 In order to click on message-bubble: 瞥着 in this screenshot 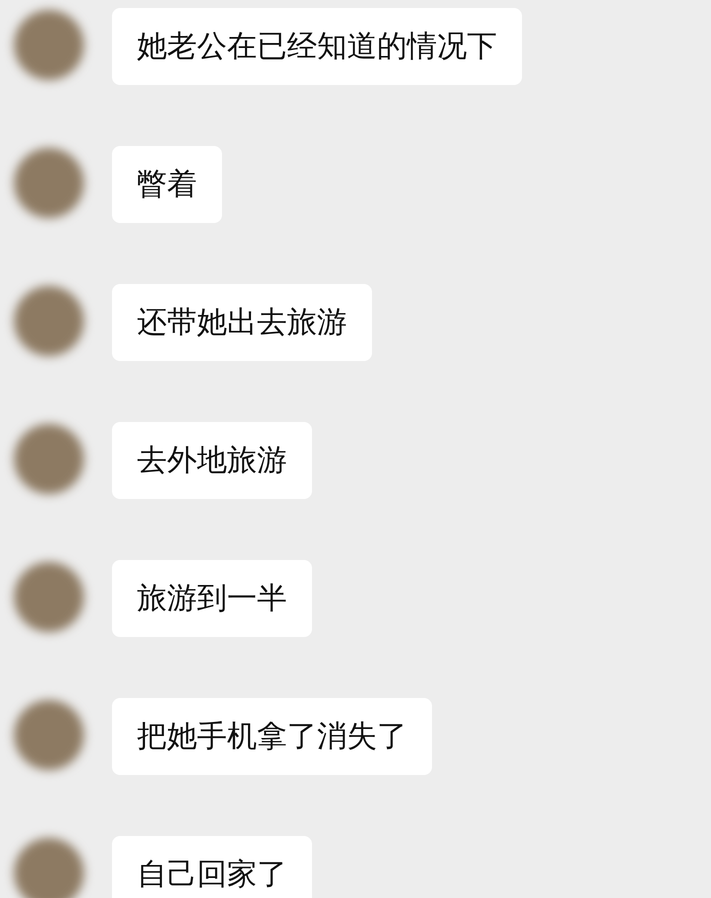, I will do `click(167, 184)`.